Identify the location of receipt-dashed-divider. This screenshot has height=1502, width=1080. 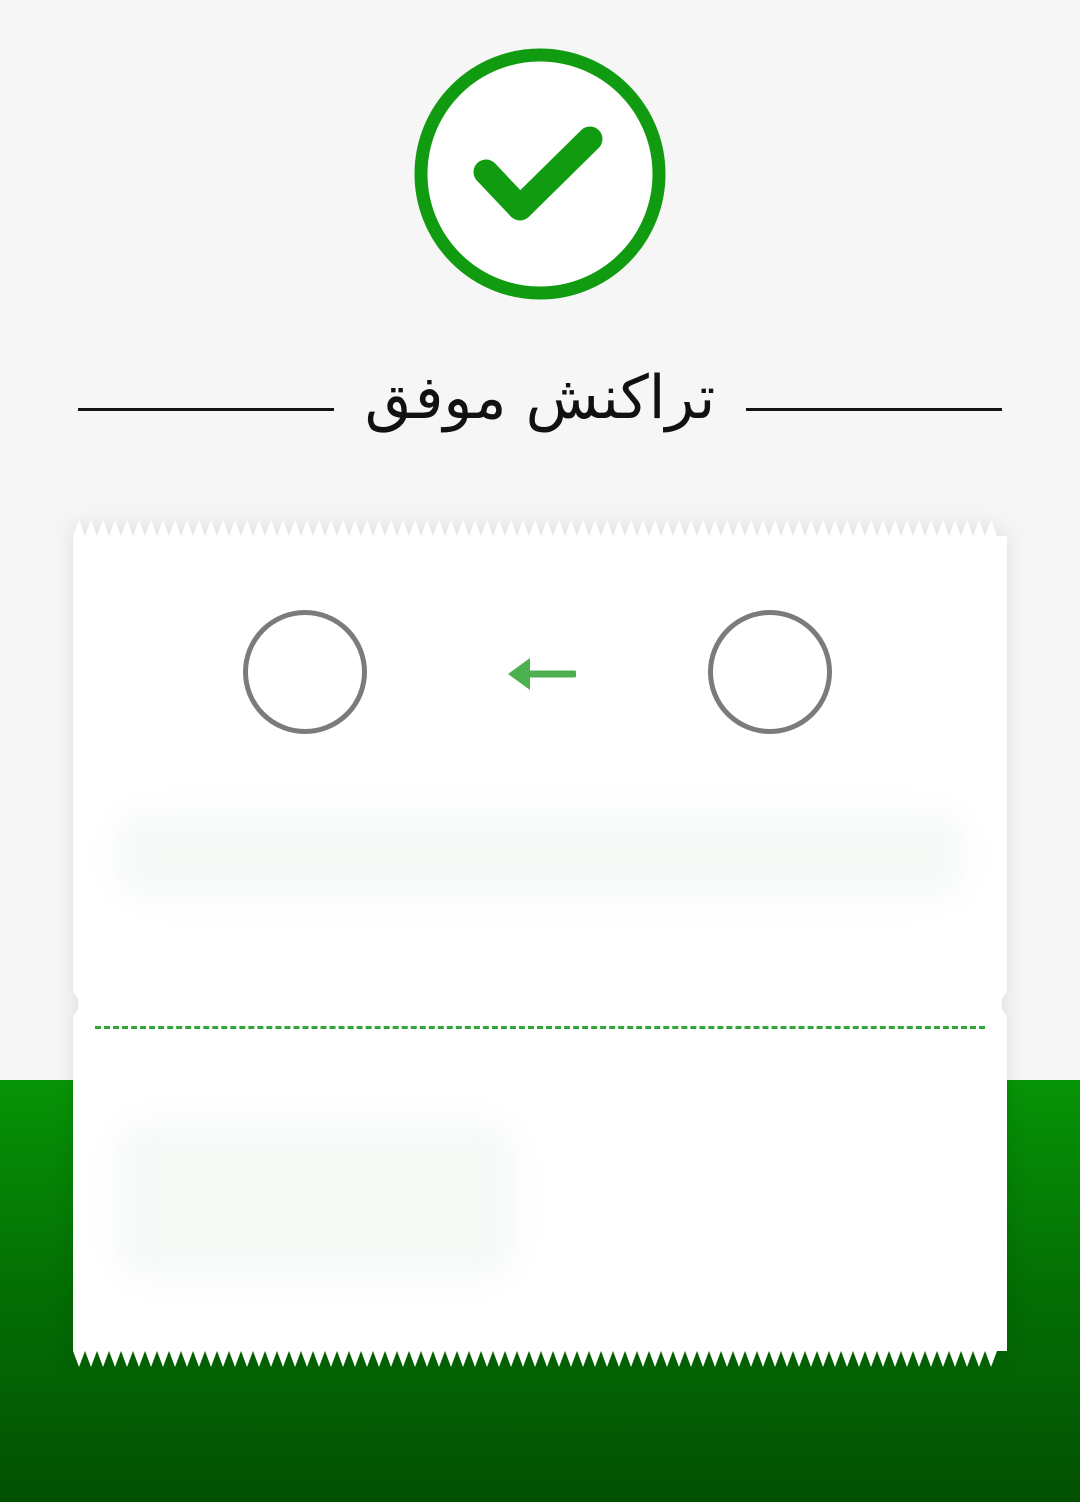
(540, 1027).